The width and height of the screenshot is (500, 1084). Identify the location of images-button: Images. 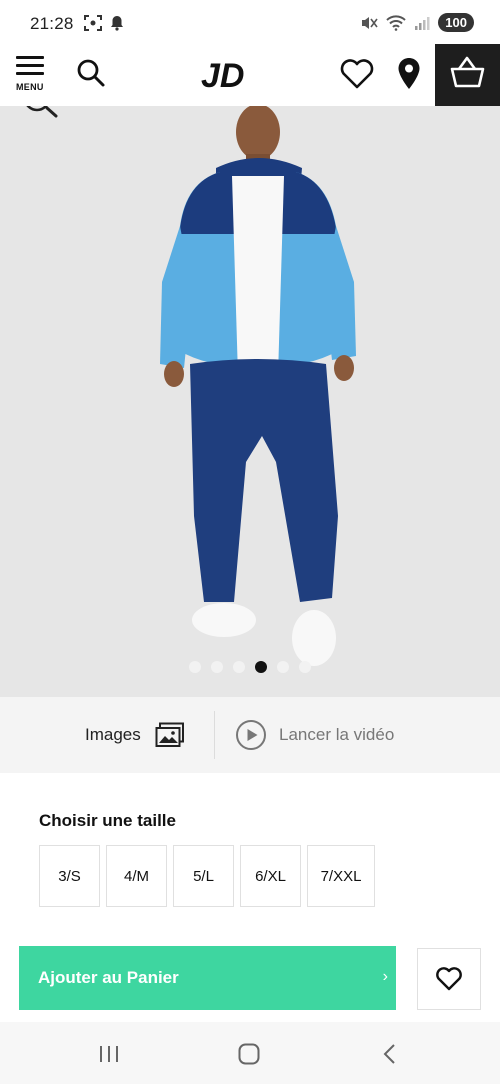
(135, 735).